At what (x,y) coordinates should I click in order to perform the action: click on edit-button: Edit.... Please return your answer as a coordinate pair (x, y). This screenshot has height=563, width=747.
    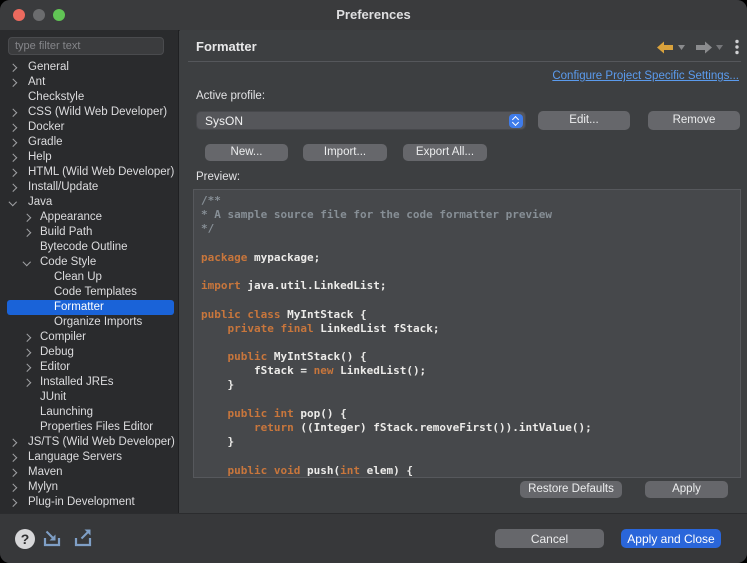
    Looking at the image, I should click on (584, 120).